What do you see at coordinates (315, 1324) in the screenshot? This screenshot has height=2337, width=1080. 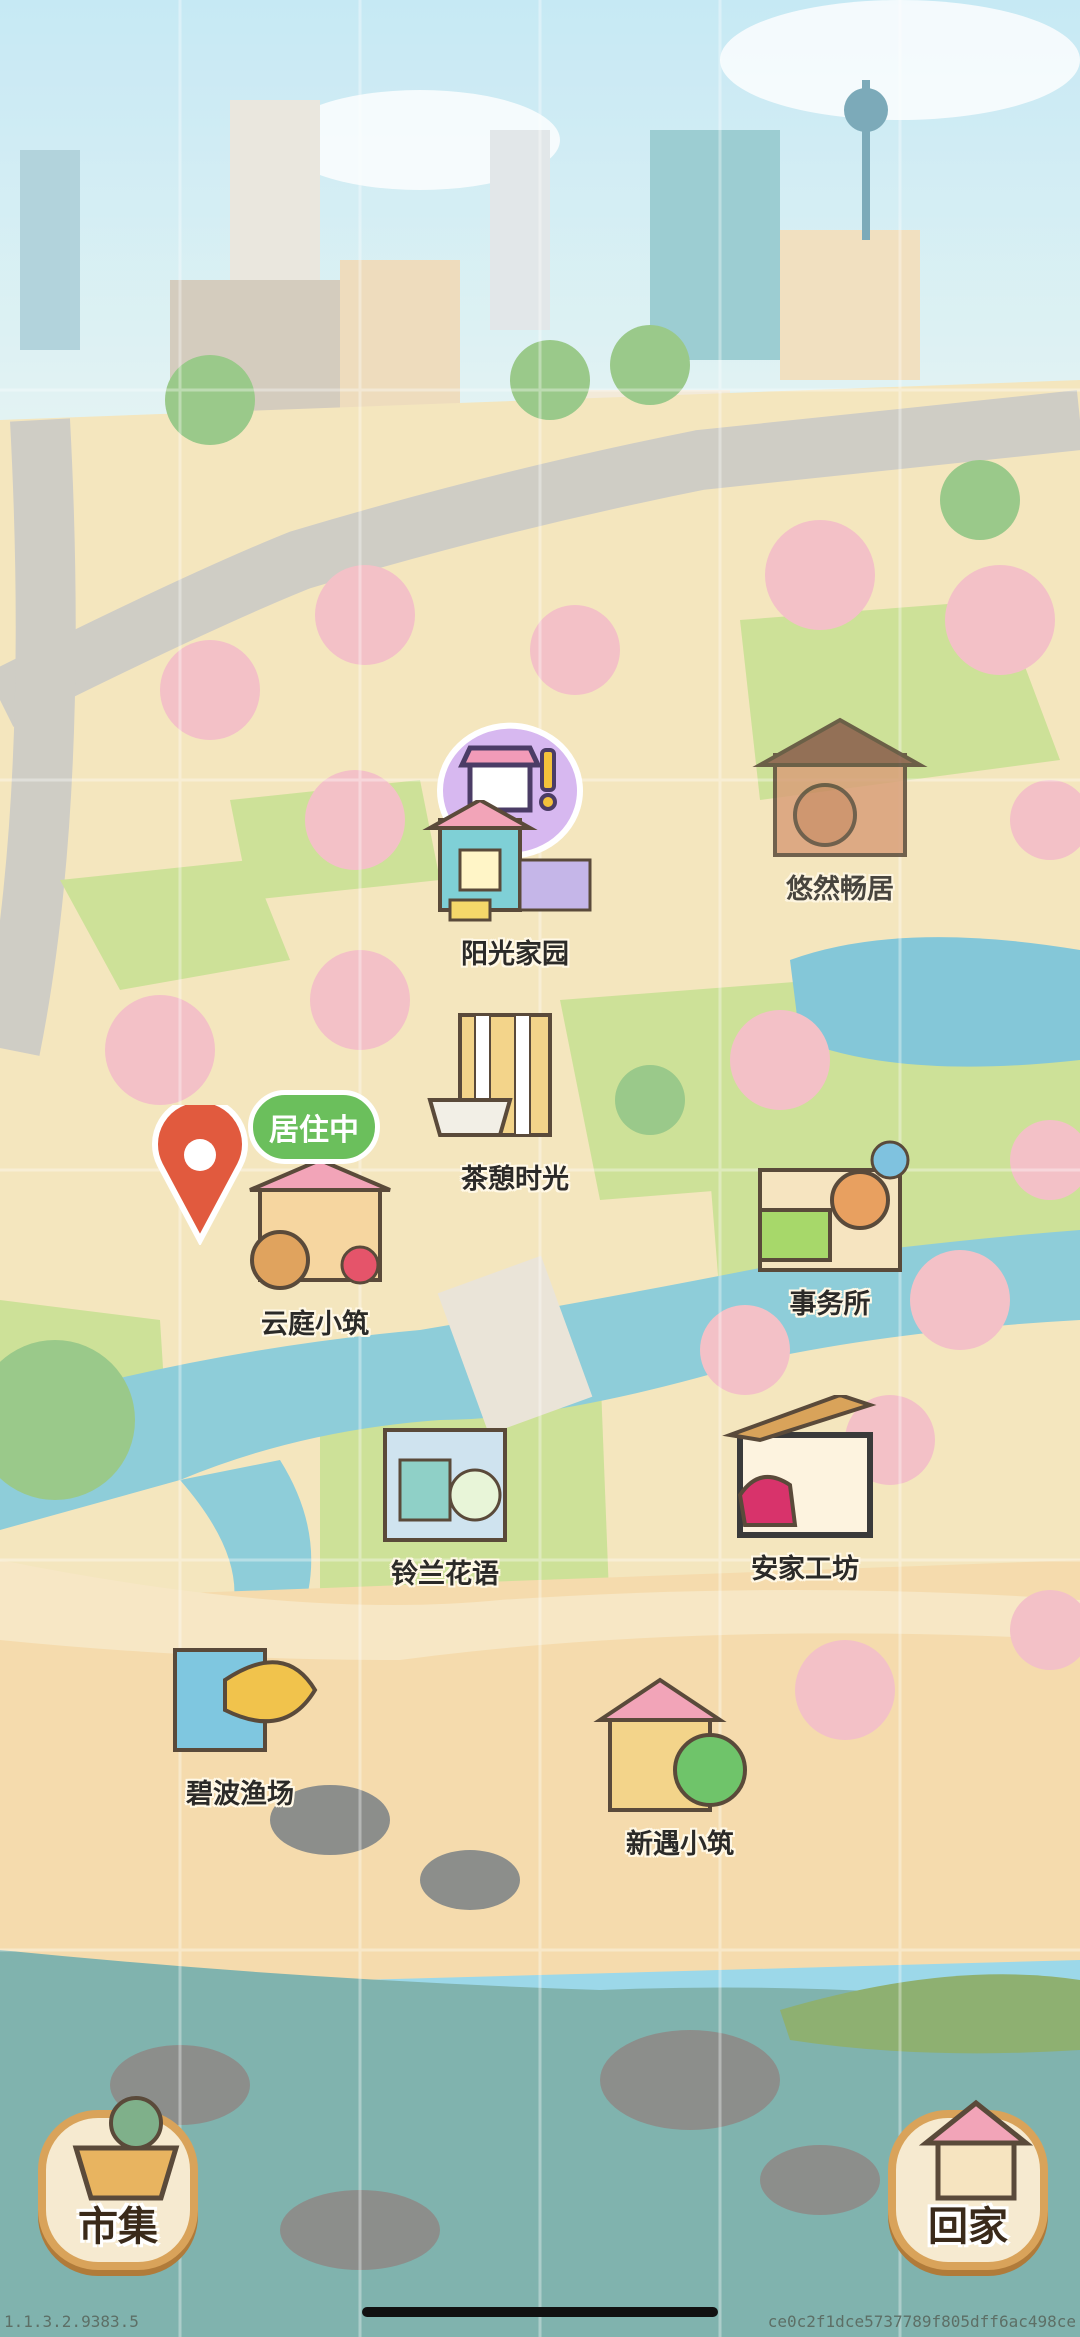 I see `location-label: 云庭小筑` at bounding box center [315, 1324].